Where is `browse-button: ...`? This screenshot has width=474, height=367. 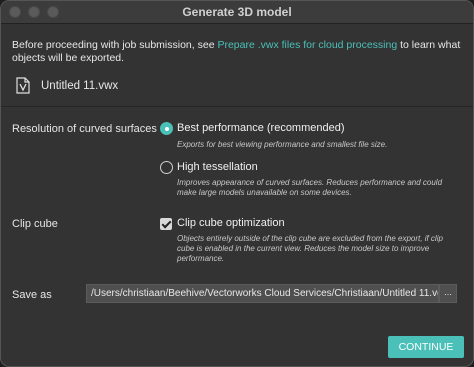
browse-button: ... is located at coordinates (448, 293).